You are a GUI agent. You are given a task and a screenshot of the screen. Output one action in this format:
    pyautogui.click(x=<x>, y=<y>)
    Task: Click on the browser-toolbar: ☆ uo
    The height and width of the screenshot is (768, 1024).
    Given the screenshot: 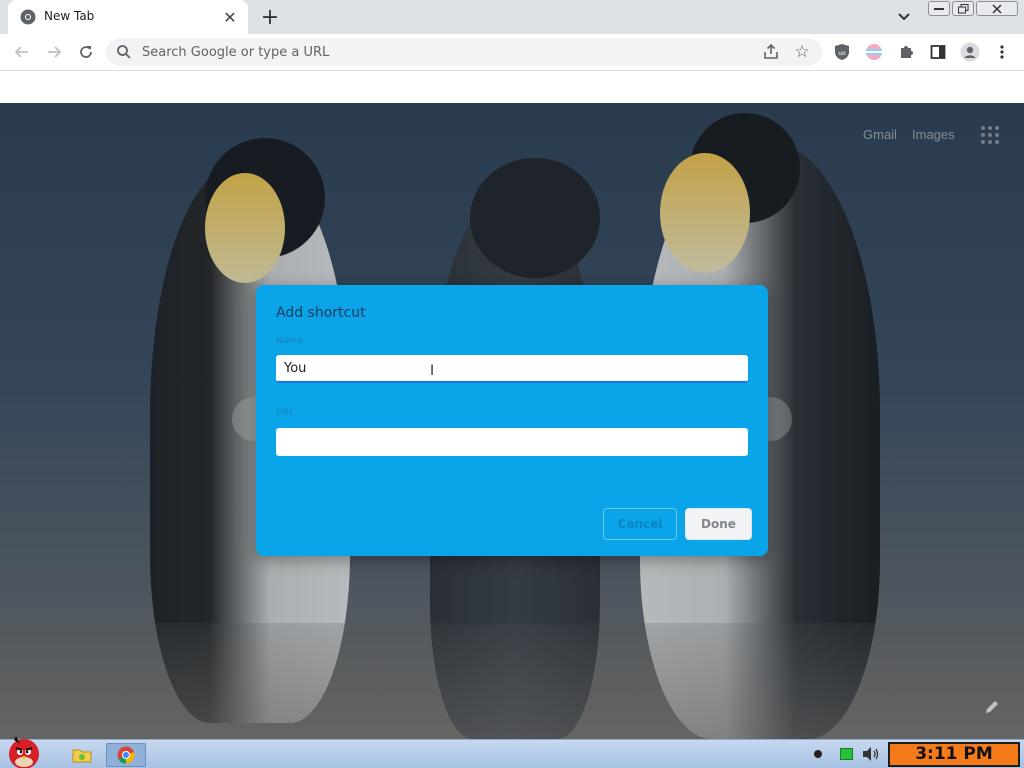 What is the action you would take?
    pyautogui.click(x=512, y=52)
    